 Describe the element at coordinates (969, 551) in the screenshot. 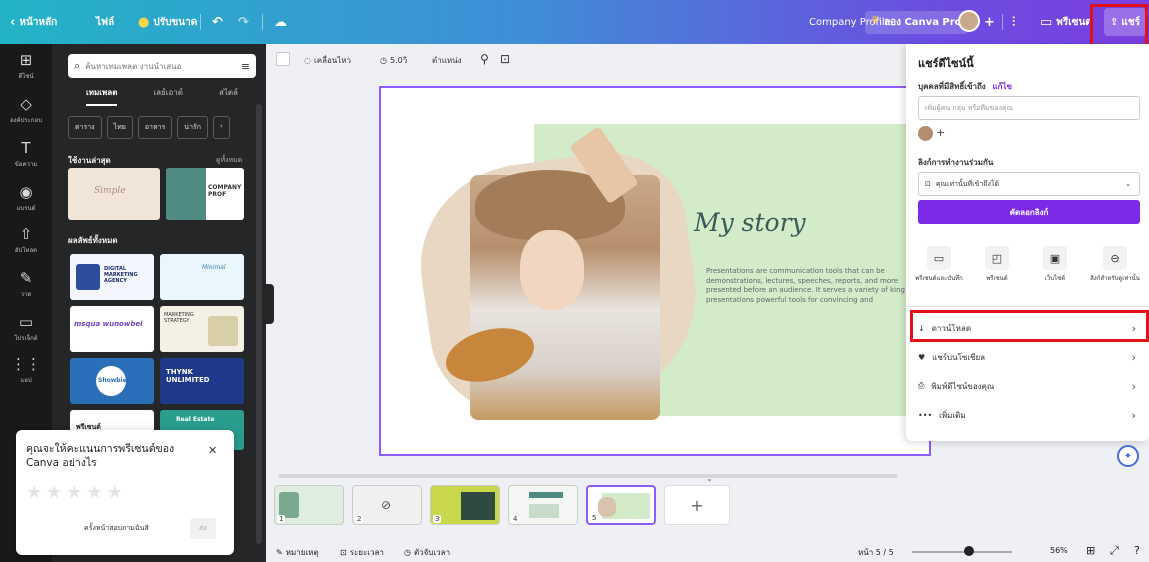

I see `zoom-slider-handle` at that location.